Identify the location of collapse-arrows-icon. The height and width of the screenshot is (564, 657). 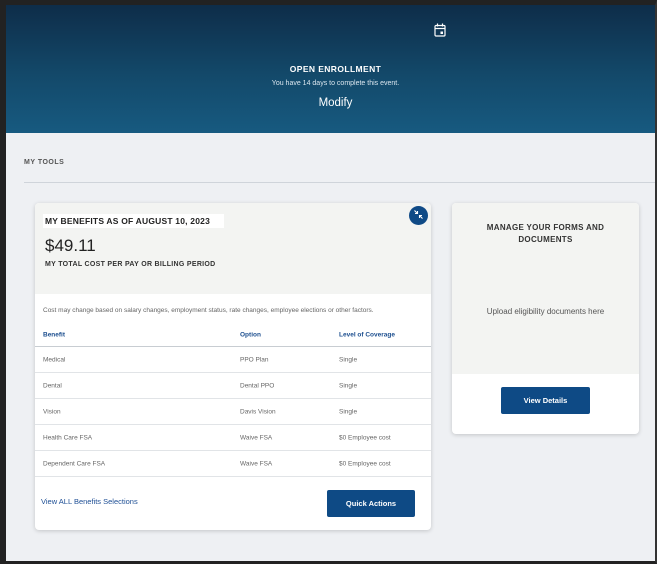
(418, 216).